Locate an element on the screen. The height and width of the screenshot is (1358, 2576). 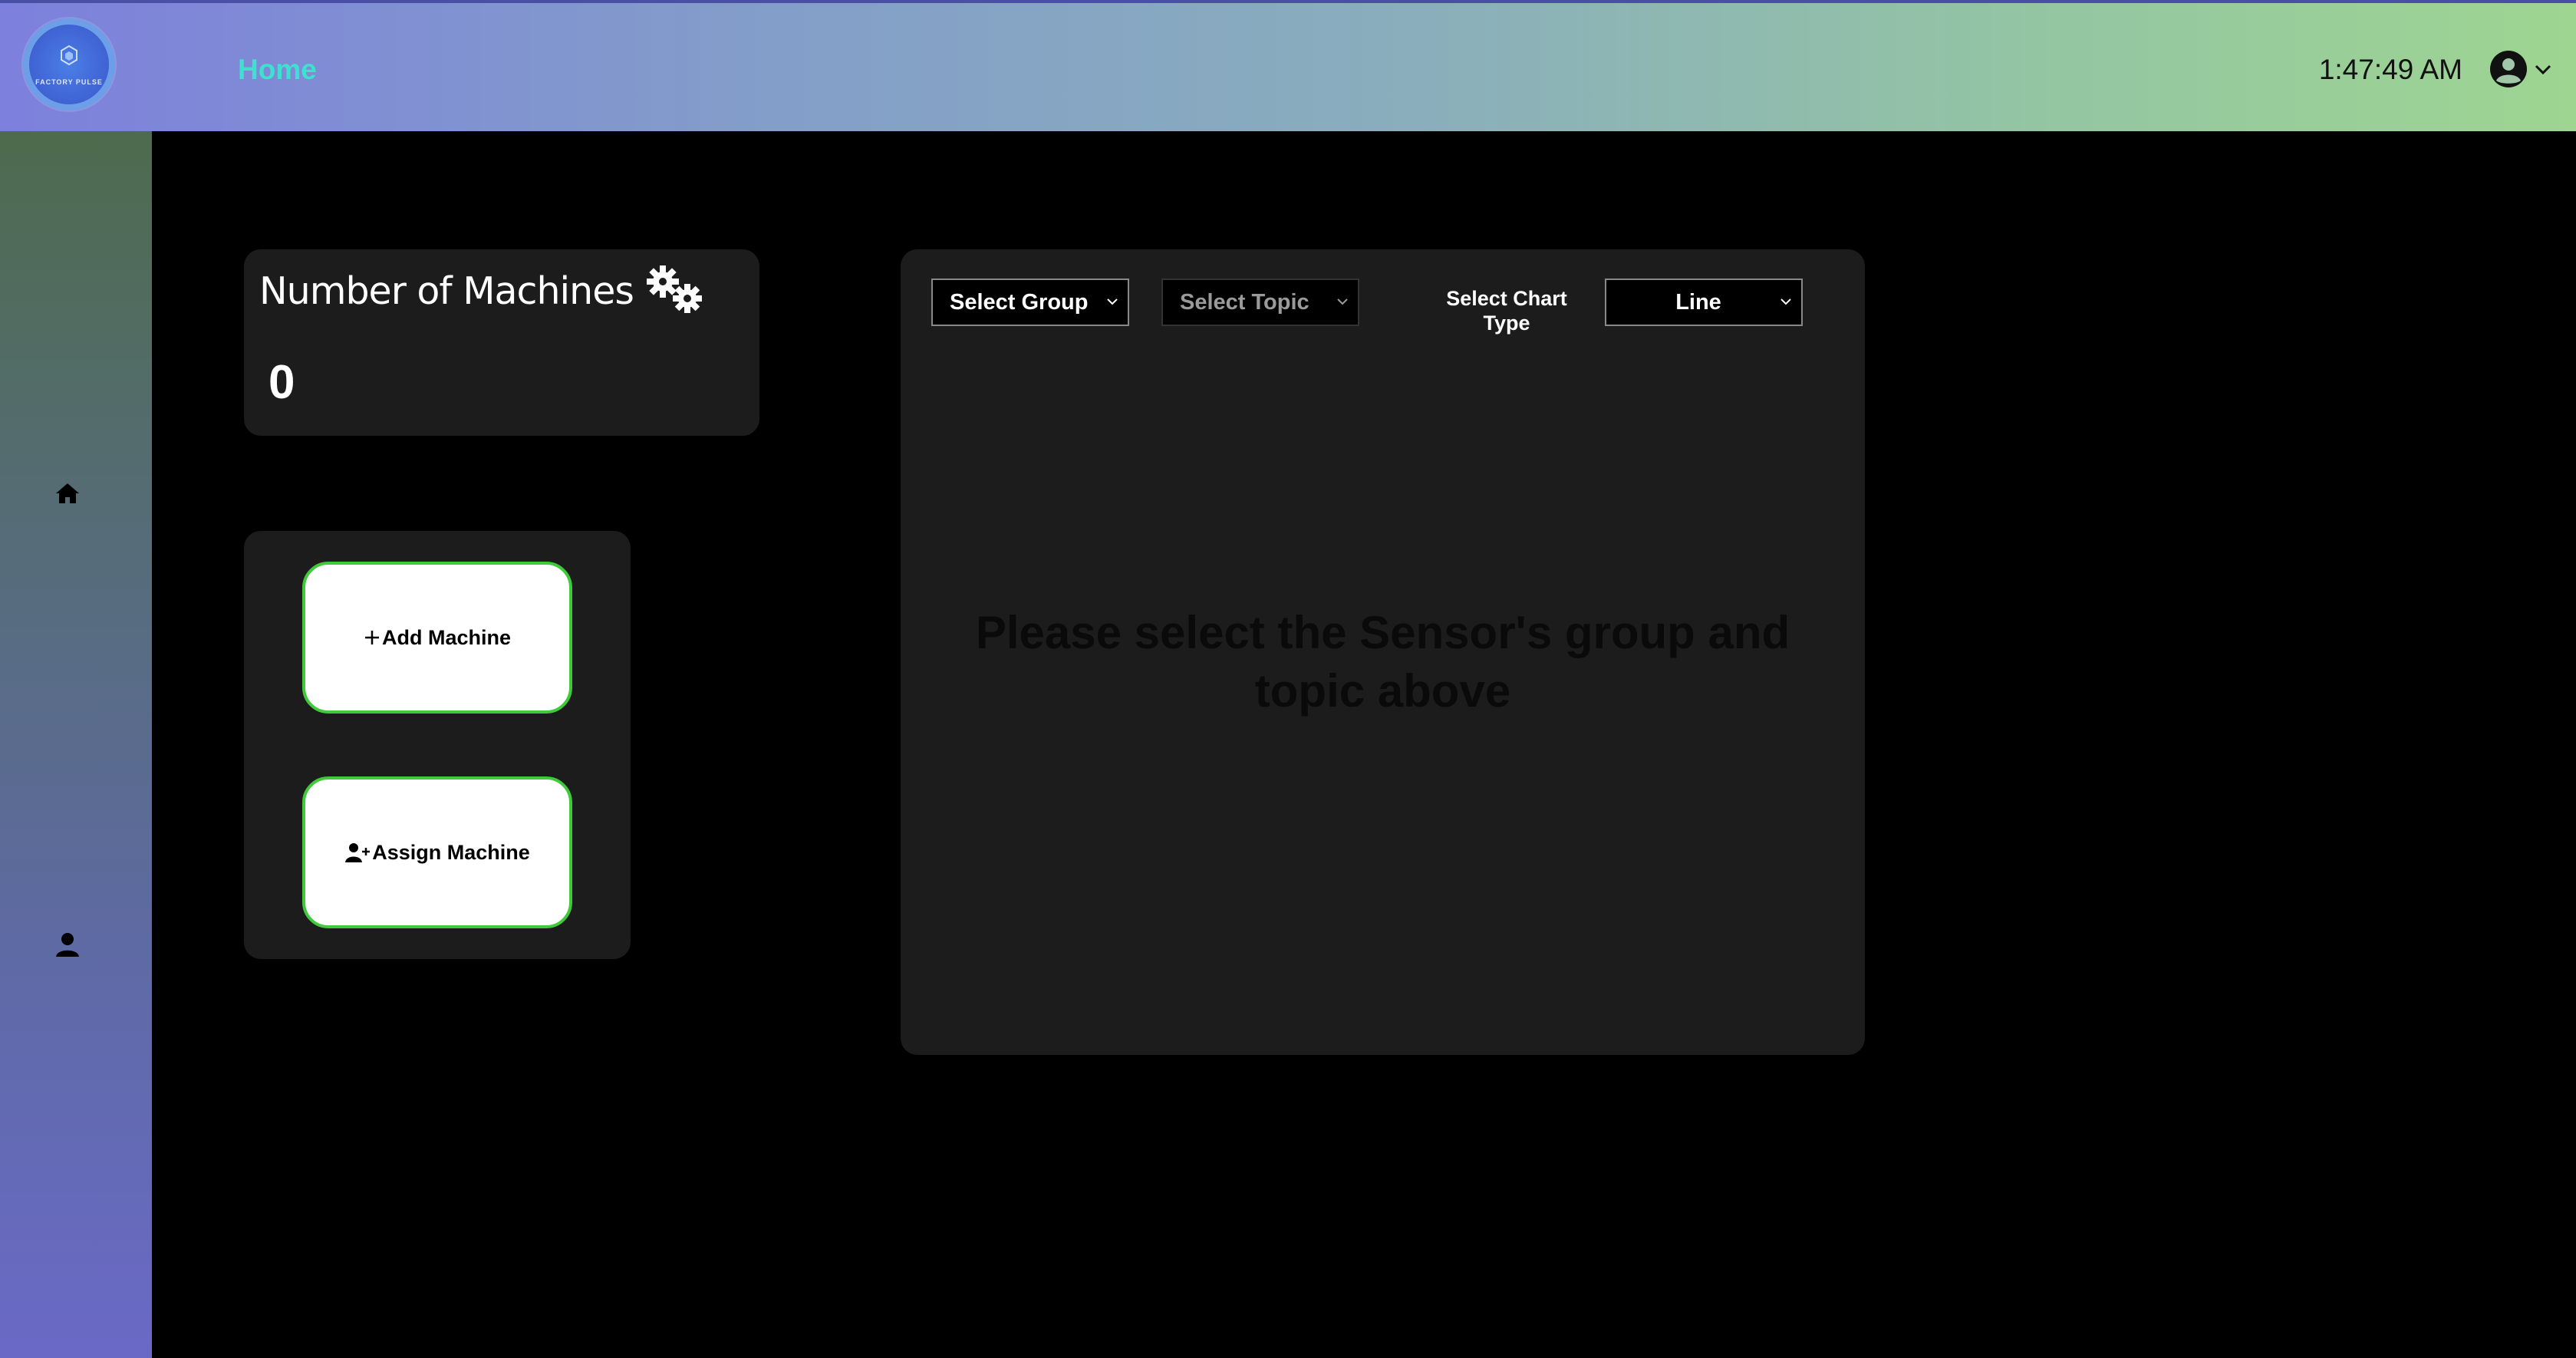
machines-count-value: 0 is located at coordinates (281, 382).